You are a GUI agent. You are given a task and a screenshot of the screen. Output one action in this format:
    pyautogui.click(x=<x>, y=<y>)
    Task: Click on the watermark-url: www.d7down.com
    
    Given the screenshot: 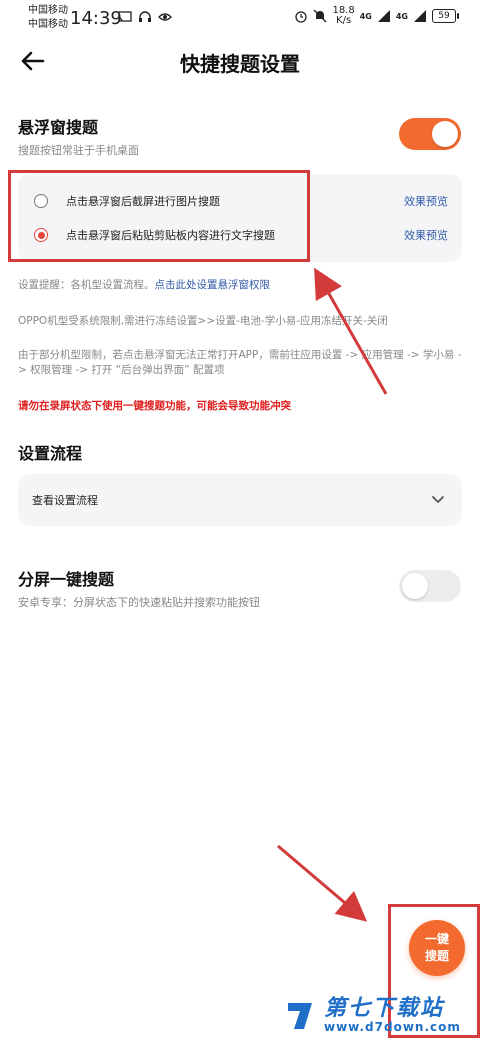 What is the action you would take?
    pyautogui.click(x=392, y=1027)
    